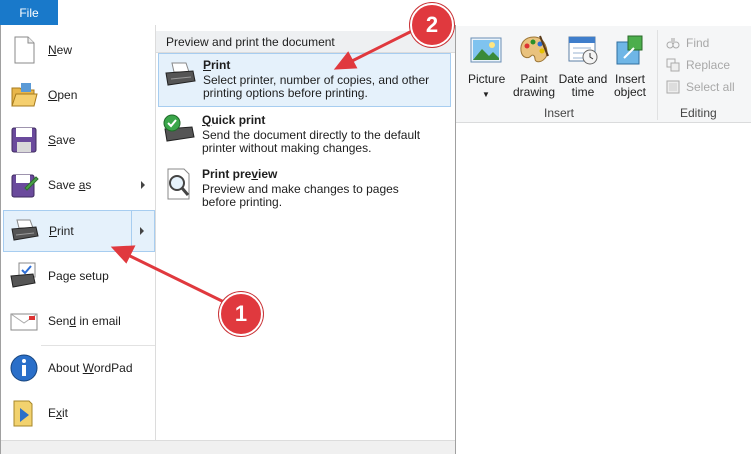 This screenshot has height=455, width=751. I want to click on open-folder-icon, so click(24, 95).